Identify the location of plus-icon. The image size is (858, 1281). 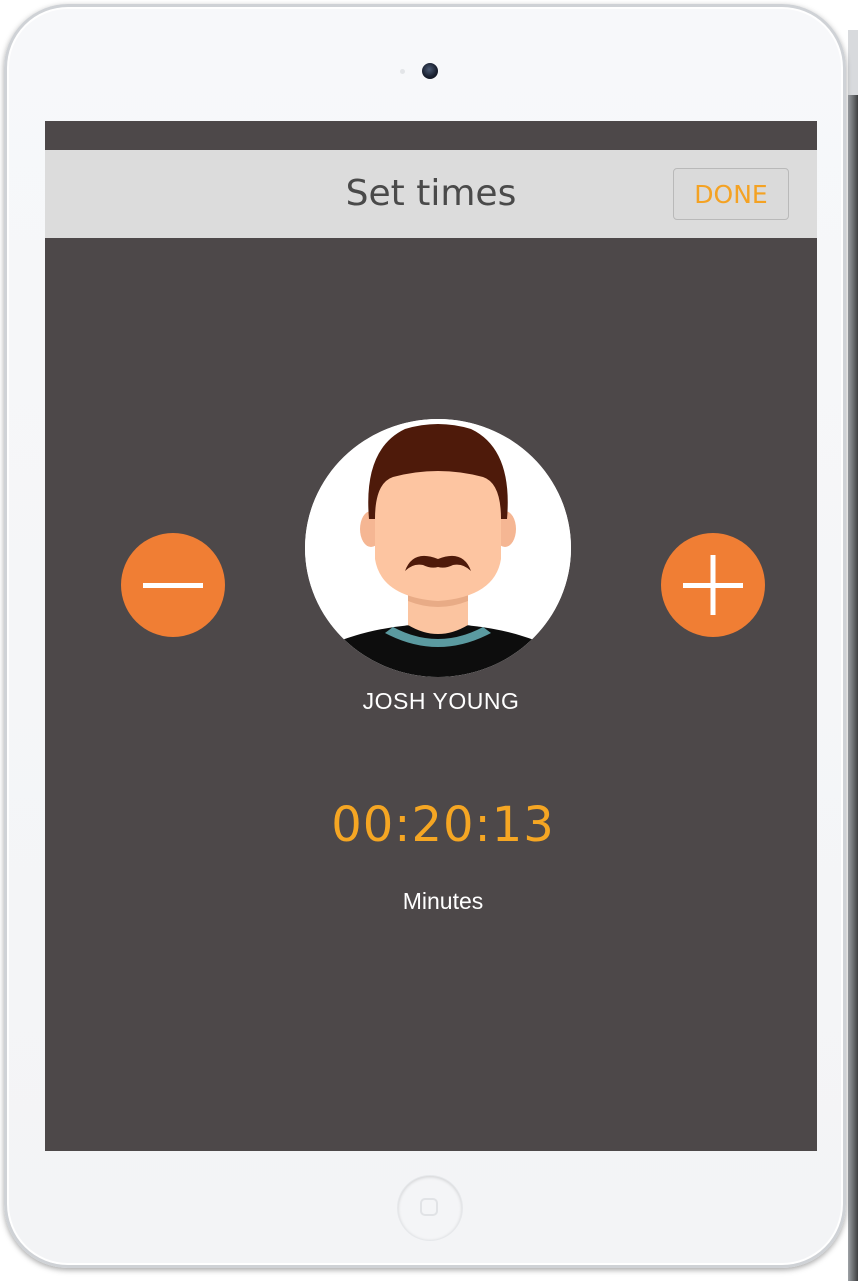
(713, 585).